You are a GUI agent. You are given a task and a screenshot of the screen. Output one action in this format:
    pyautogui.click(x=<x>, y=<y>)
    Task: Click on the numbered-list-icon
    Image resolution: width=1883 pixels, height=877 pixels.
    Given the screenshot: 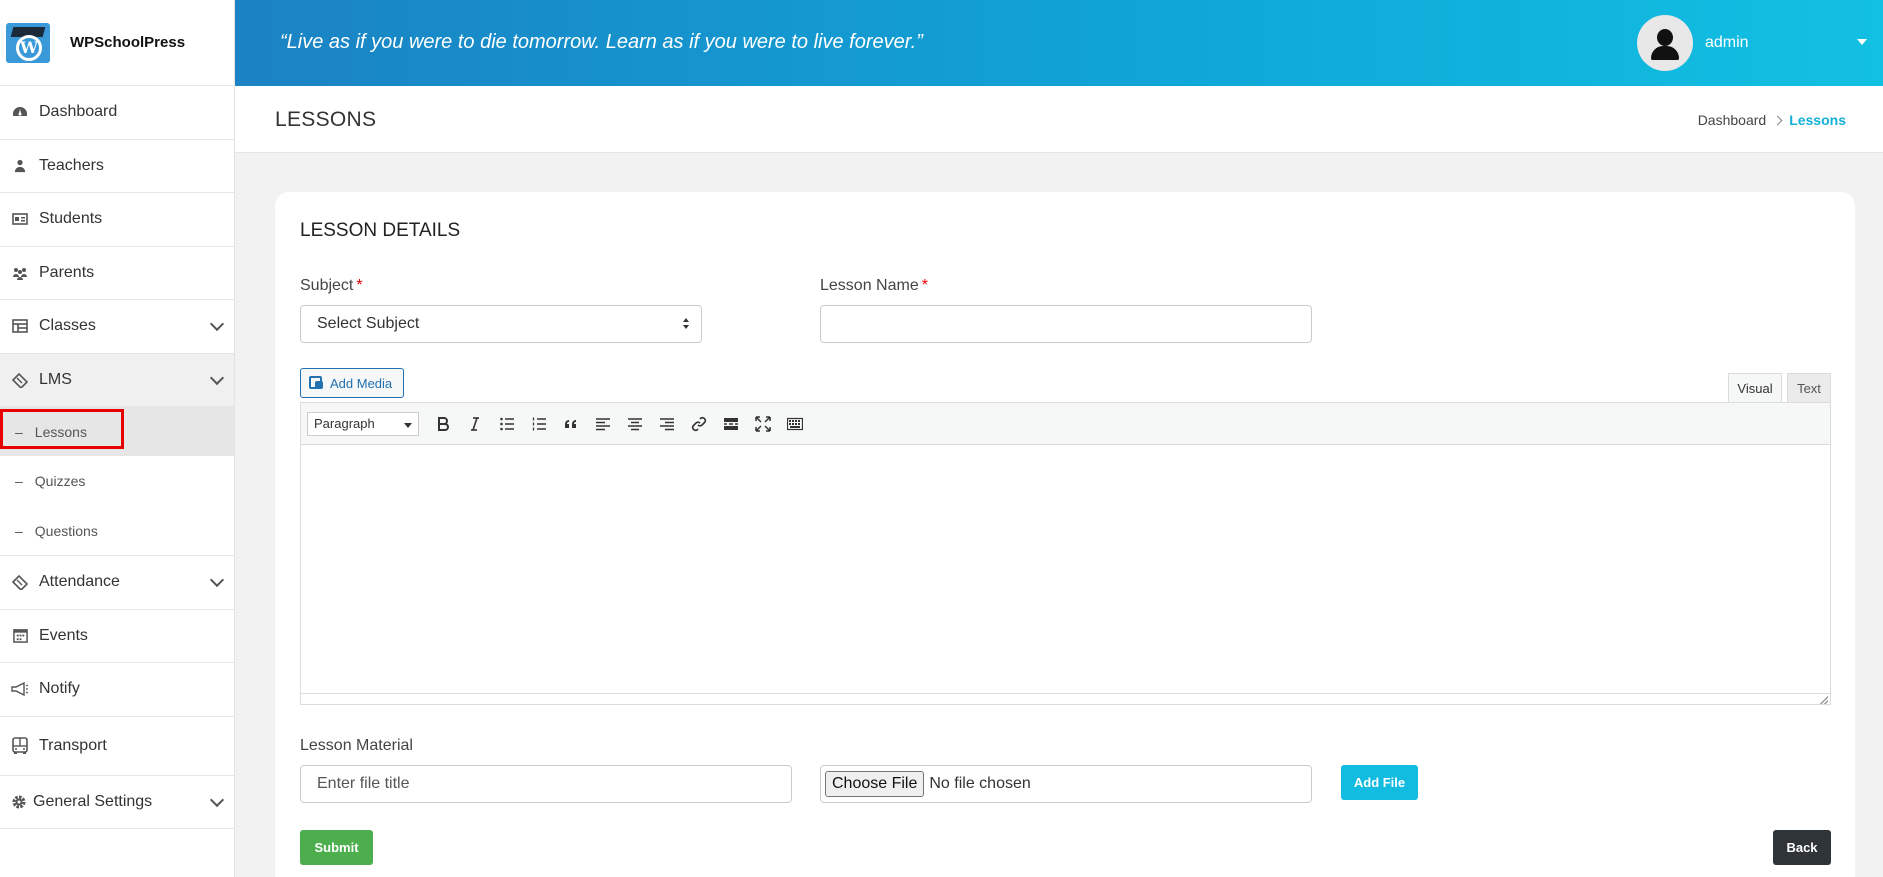 What is the action you would take?
    pyautogui.click(x=539, y=424)
    